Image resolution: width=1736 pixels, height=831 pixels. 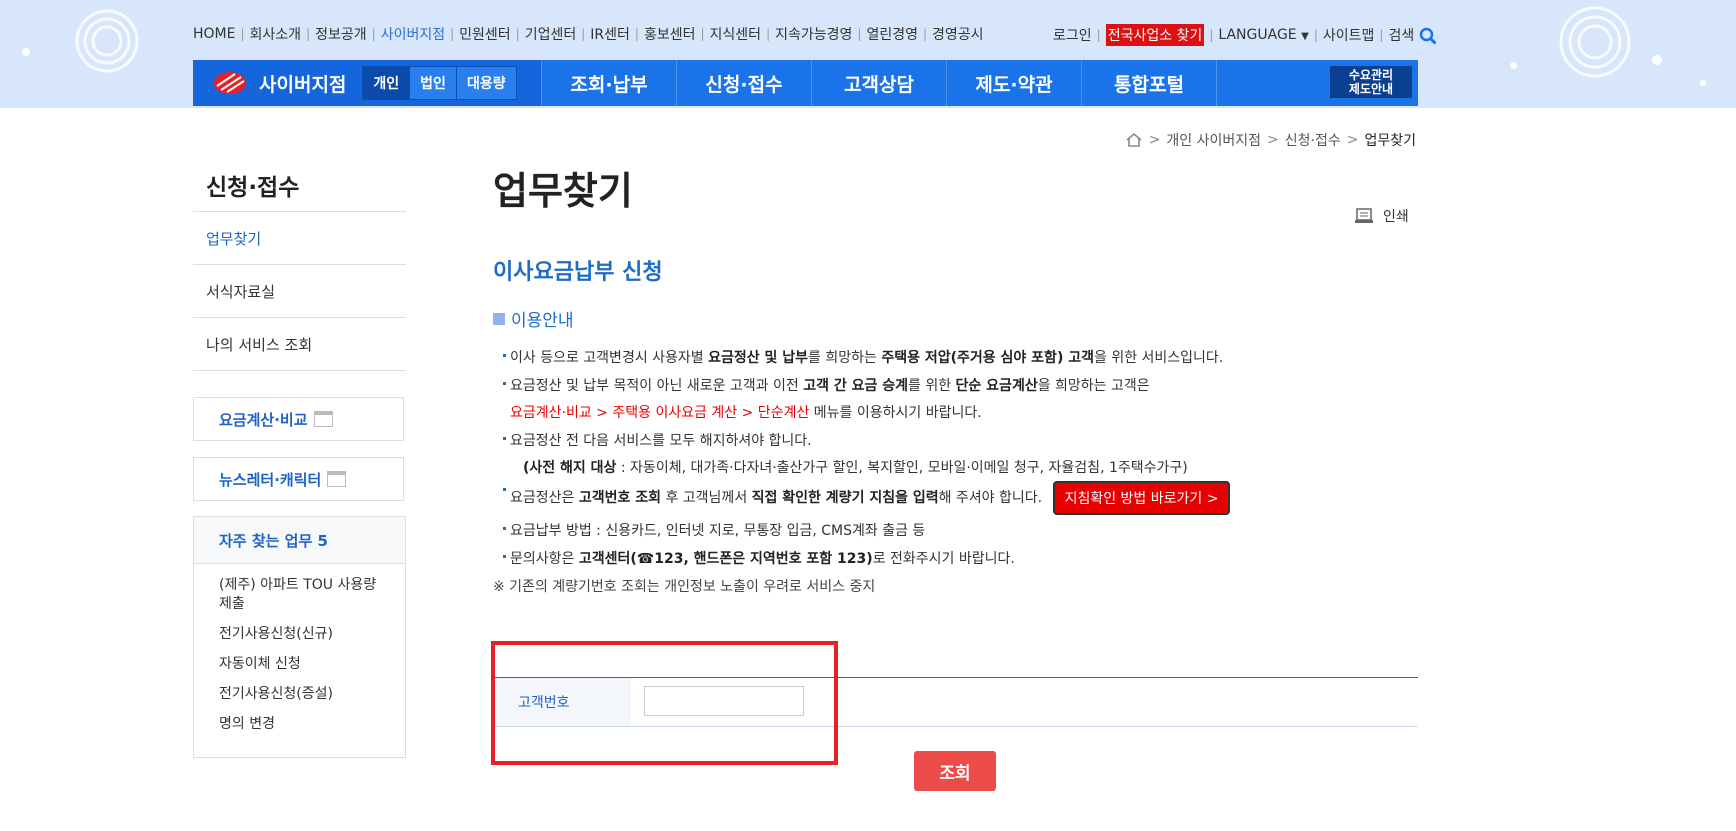 I want to click on menu-inquiry-payment: 조회·납부, so click(x=609, y=83).